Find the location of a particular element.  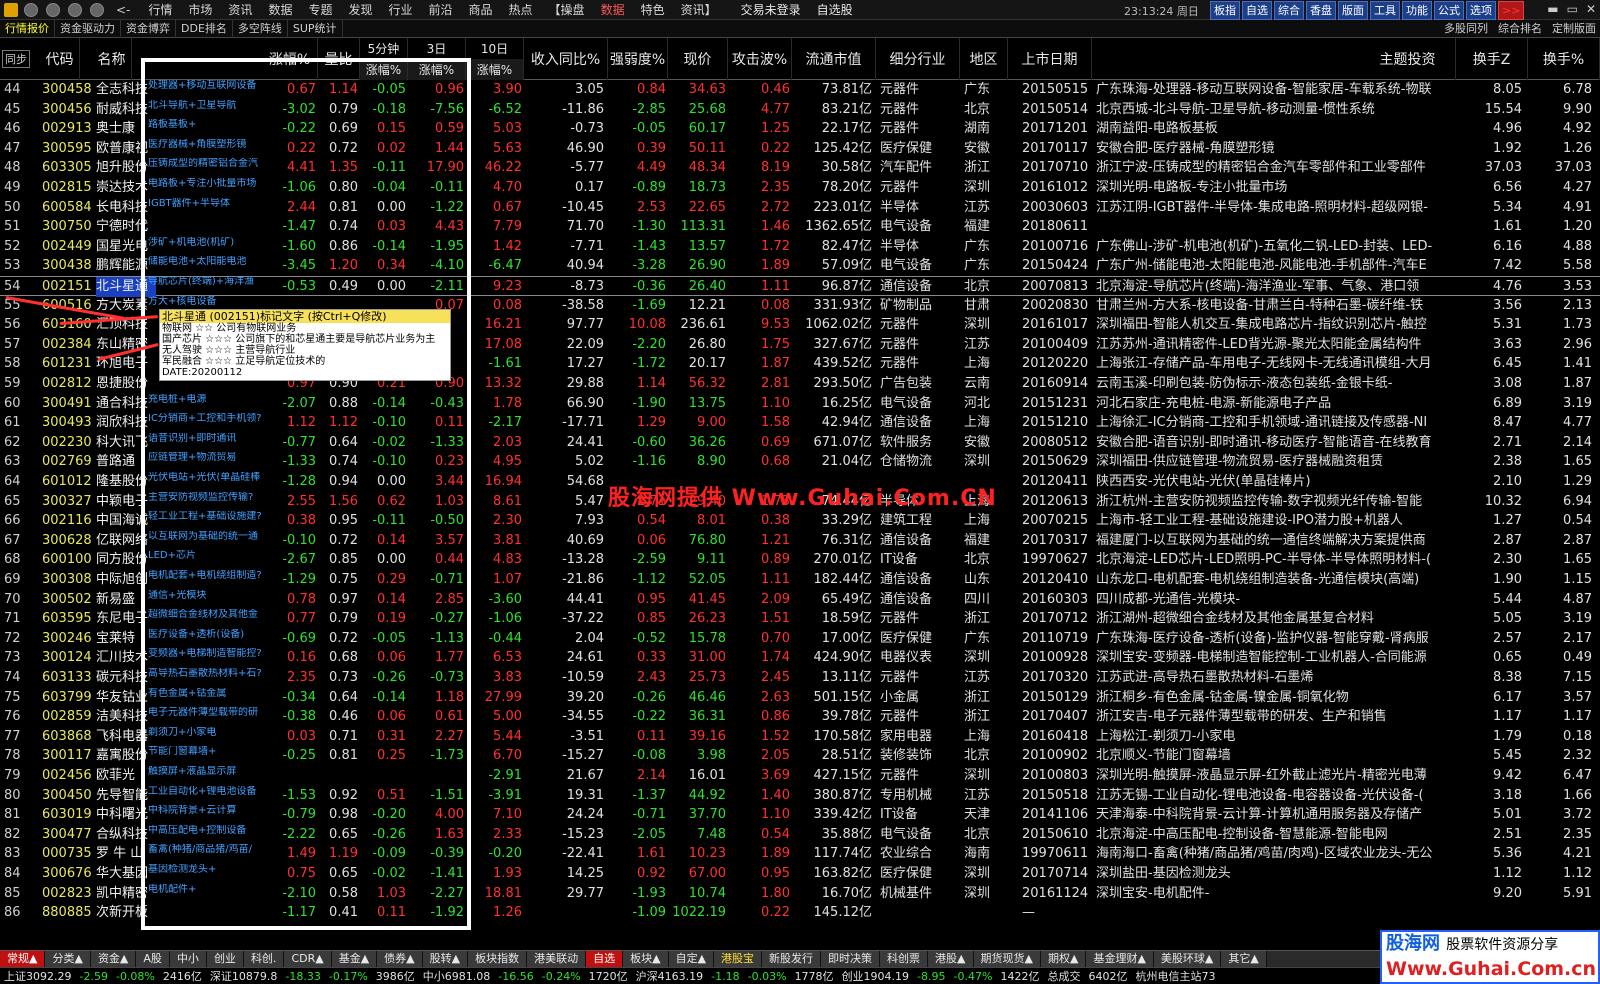

menu-item: 市场 is located at coordinates (200, 10).